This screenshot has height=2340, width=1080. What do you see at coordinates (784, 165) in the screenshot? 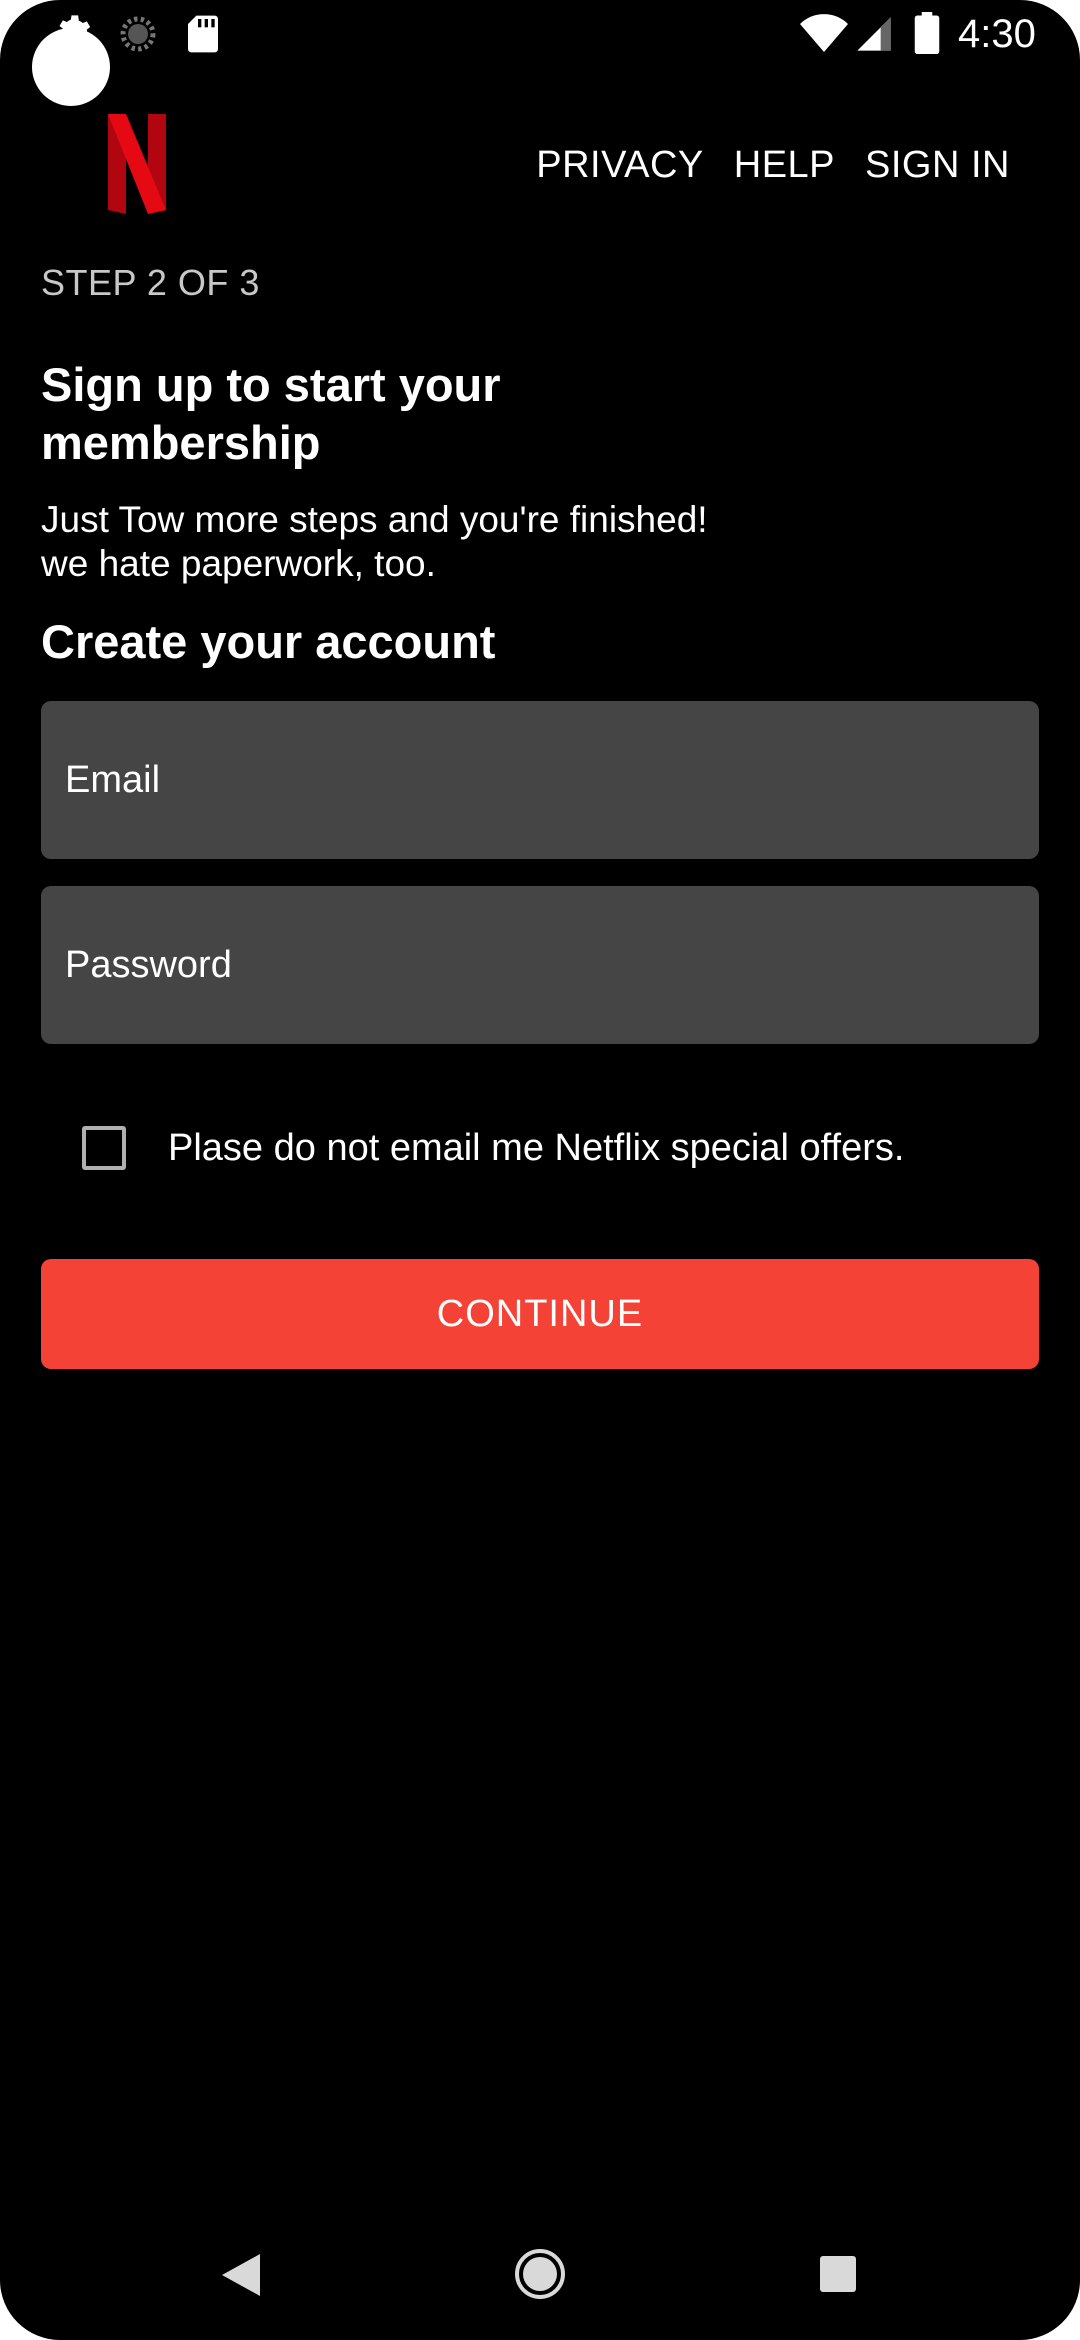
I see `help-link: HELP` at bounding box center [784, 165].